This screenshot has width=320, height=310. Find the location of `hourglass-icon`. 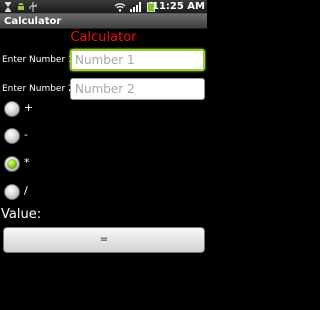

hourglass-icon is located at coordinates (8, 7).